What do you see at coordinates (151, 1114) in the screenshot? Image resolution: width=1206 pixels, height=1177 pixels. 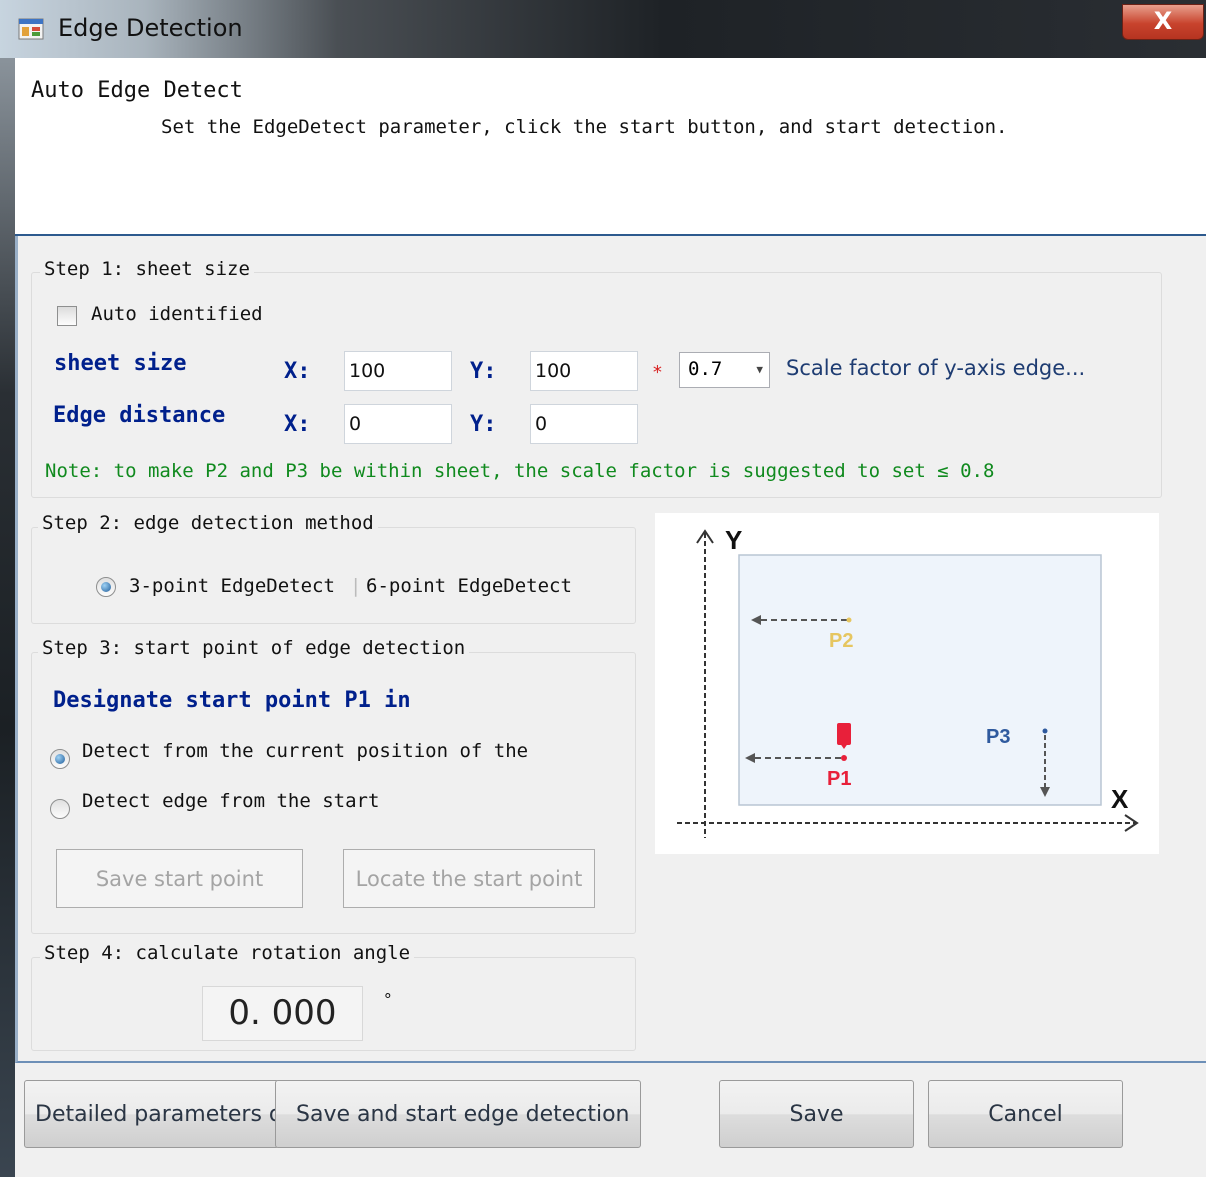 I see `detailed-parameters-button: Detailed parameters of` at bounding box center [151, 1114].